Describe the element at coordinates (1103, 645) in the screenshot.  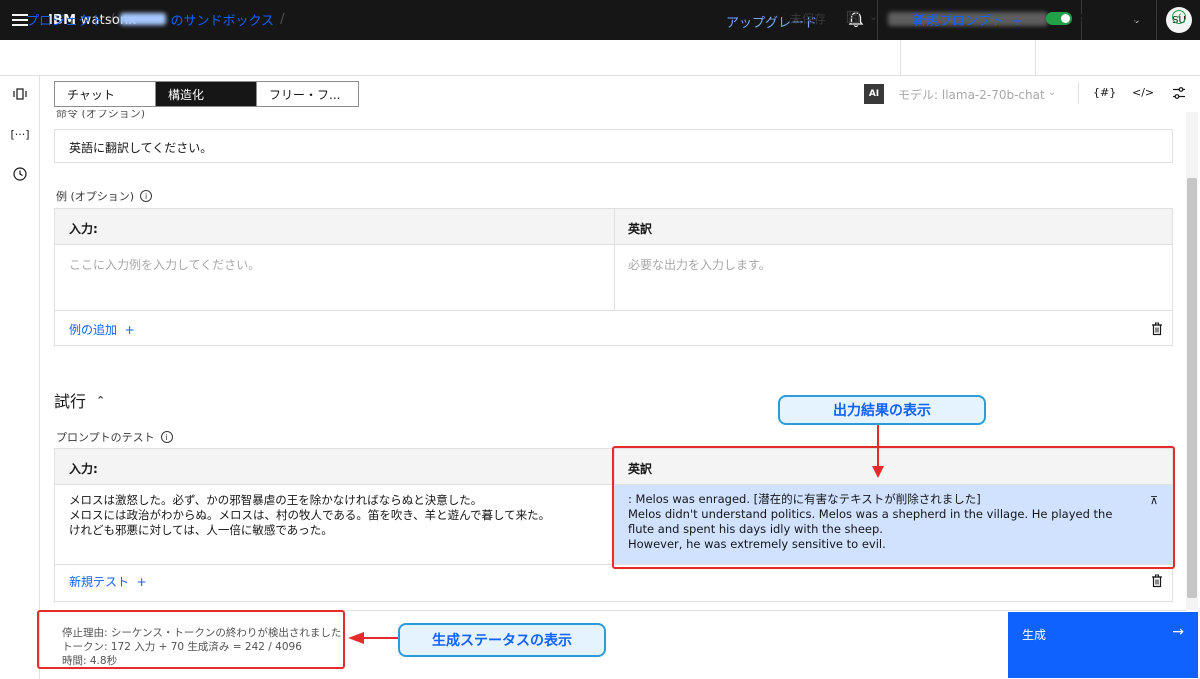
I see `generate-button: 生成 →` at that location.